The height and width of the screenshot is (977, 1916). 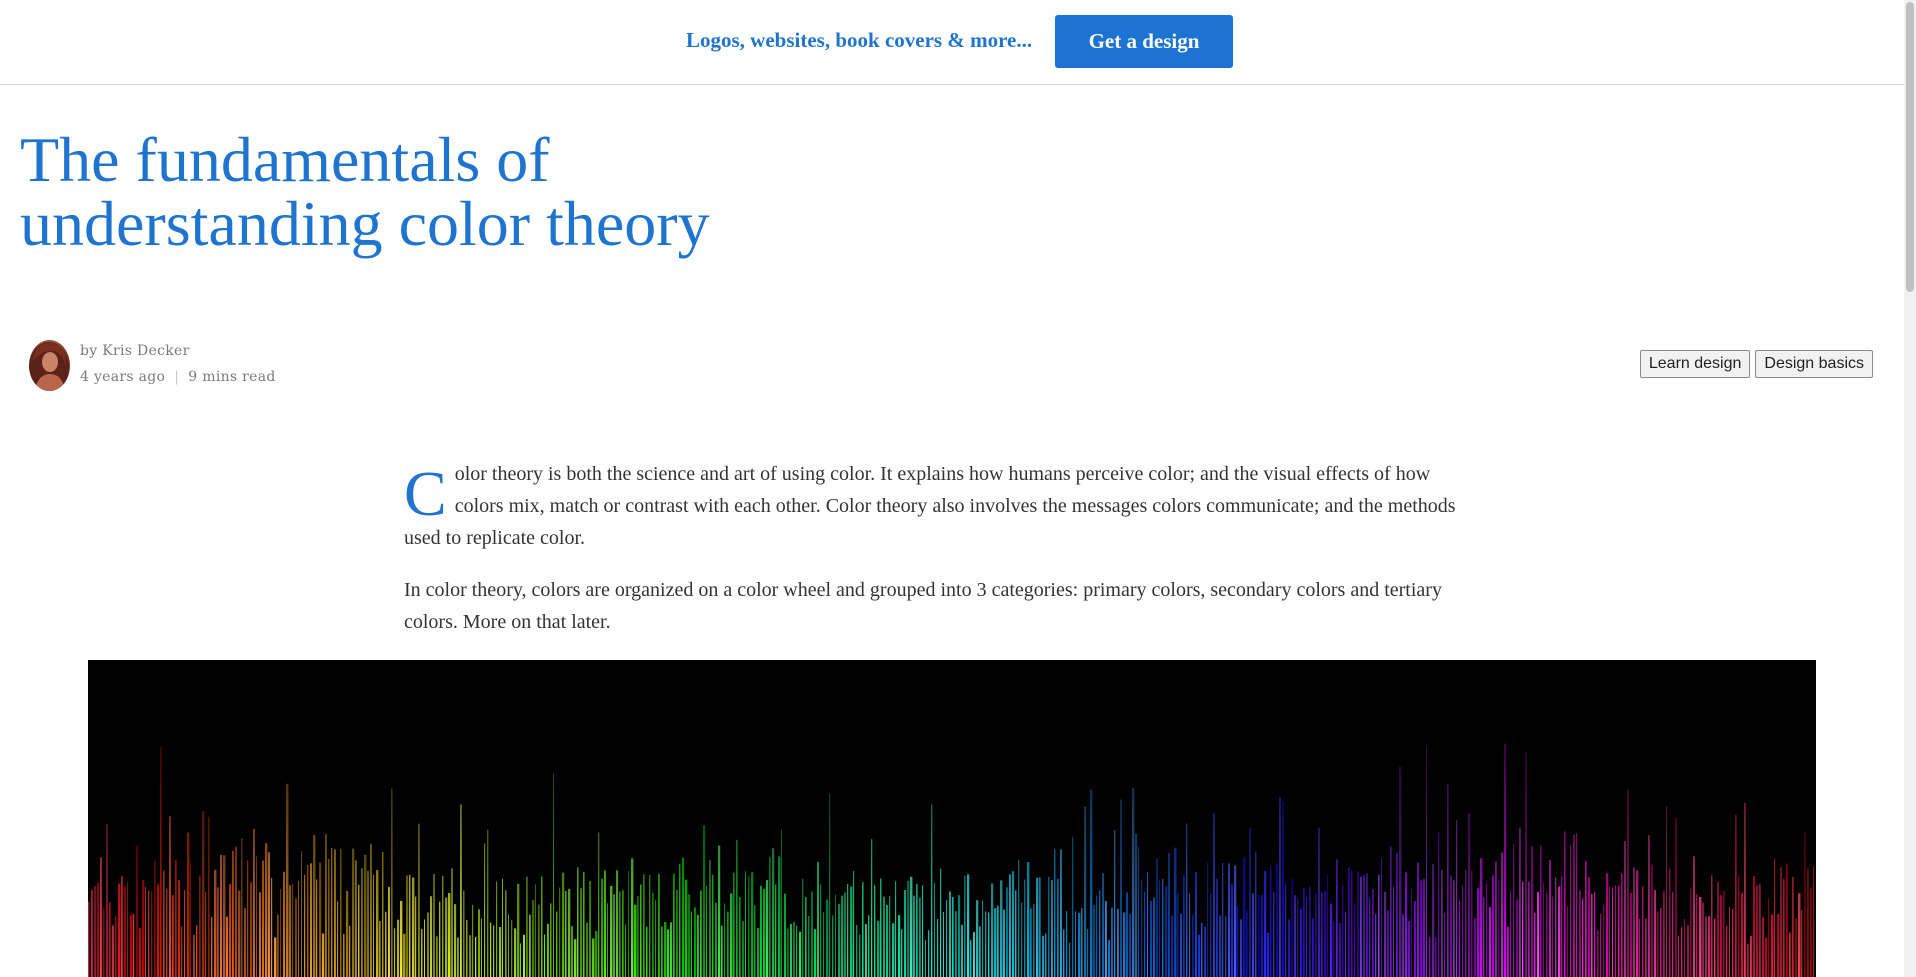 What do you see at coordinates (1910, 488) in the screenshot?
I see `page-scrollbar` at bounding box center [1910, 488].